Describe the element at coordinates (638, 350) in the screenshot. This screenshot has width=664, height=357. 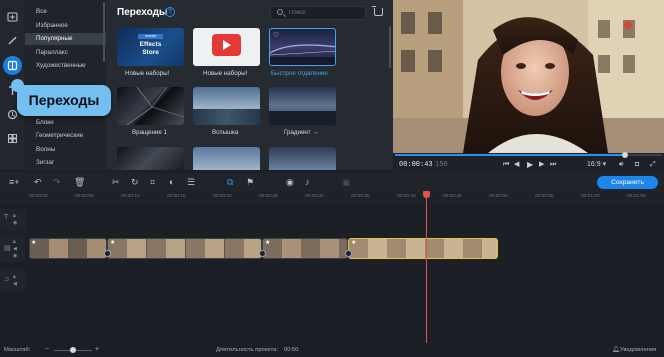
I see `notifications-link: Уведомления` at that location.